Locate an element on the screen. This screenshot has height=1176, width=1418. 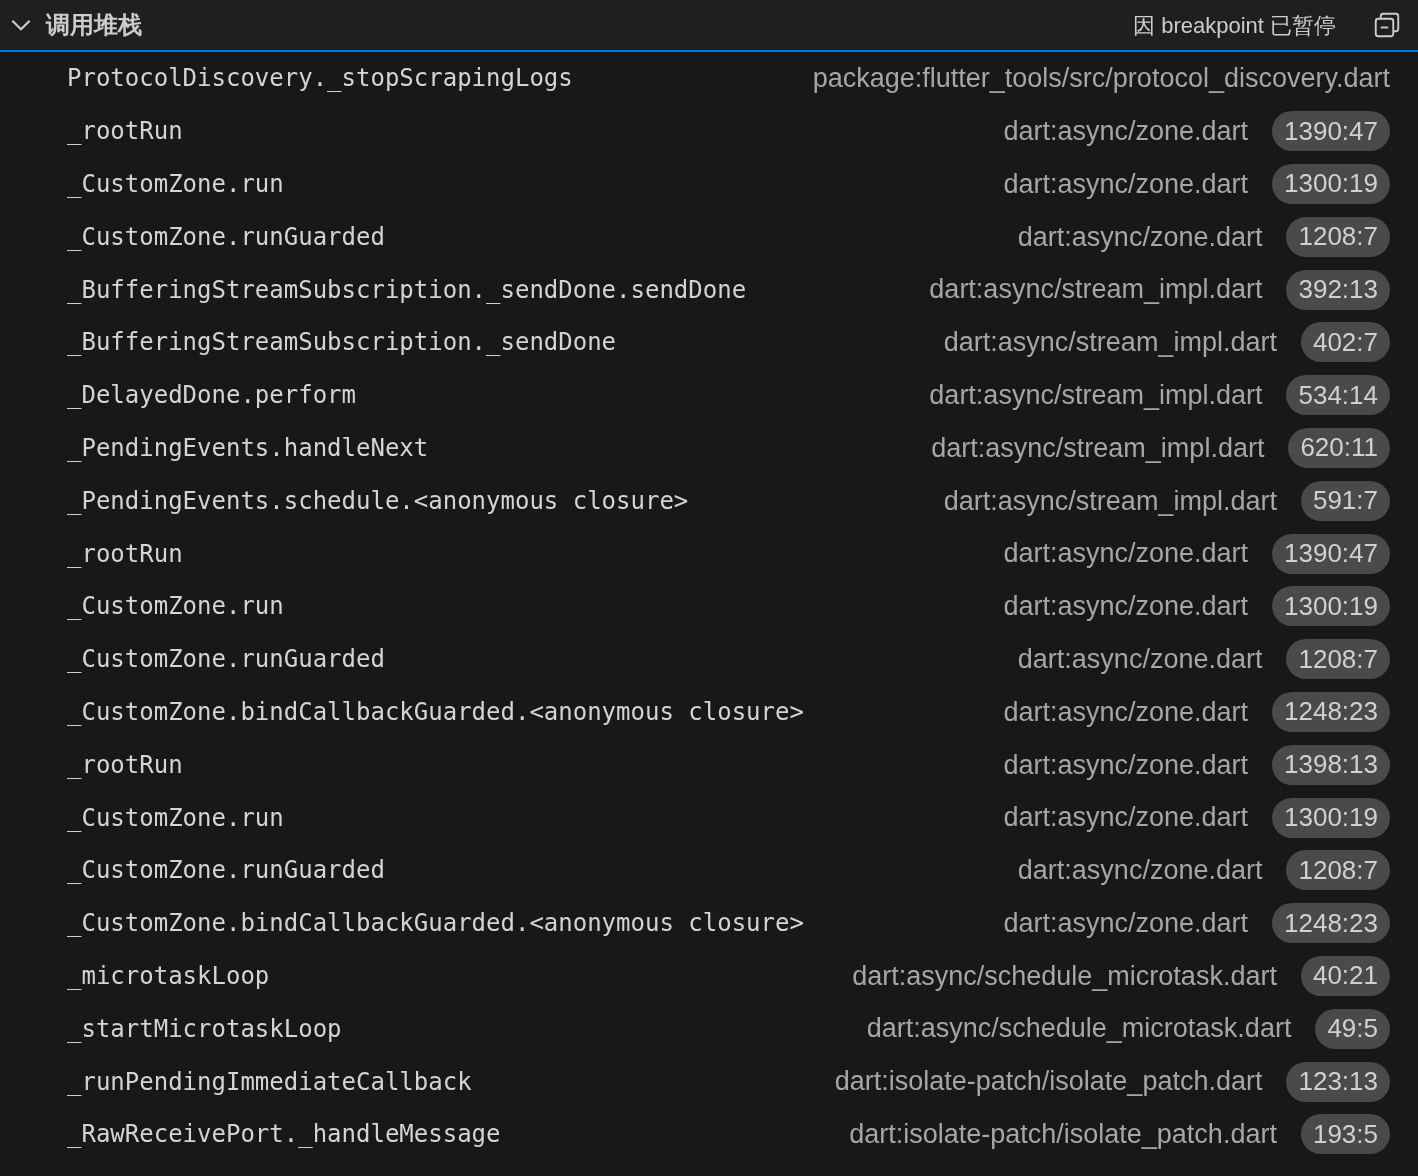
panel-title: 调用堆栈 is located at coordinates (94, 25).